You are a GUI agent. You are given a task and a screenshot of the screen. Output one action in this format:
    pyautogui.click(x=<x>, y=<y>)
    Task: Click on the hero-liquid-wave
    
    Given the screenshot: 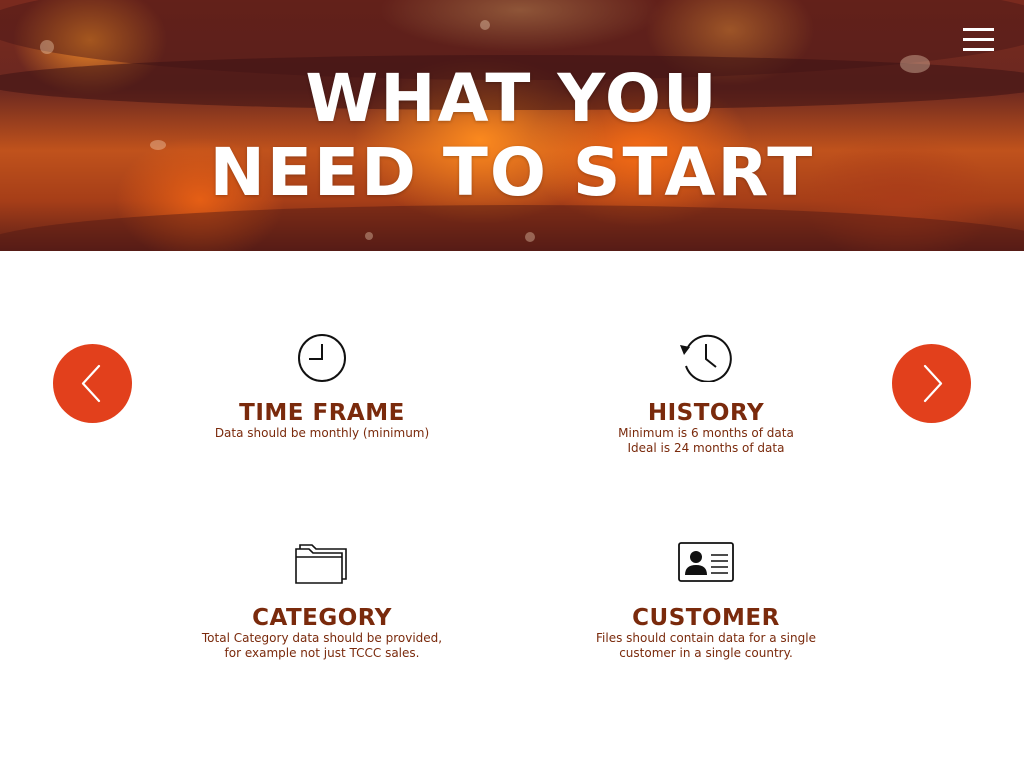 What is the action you would take?
    pyautogui.click(x=512, y=228)
    